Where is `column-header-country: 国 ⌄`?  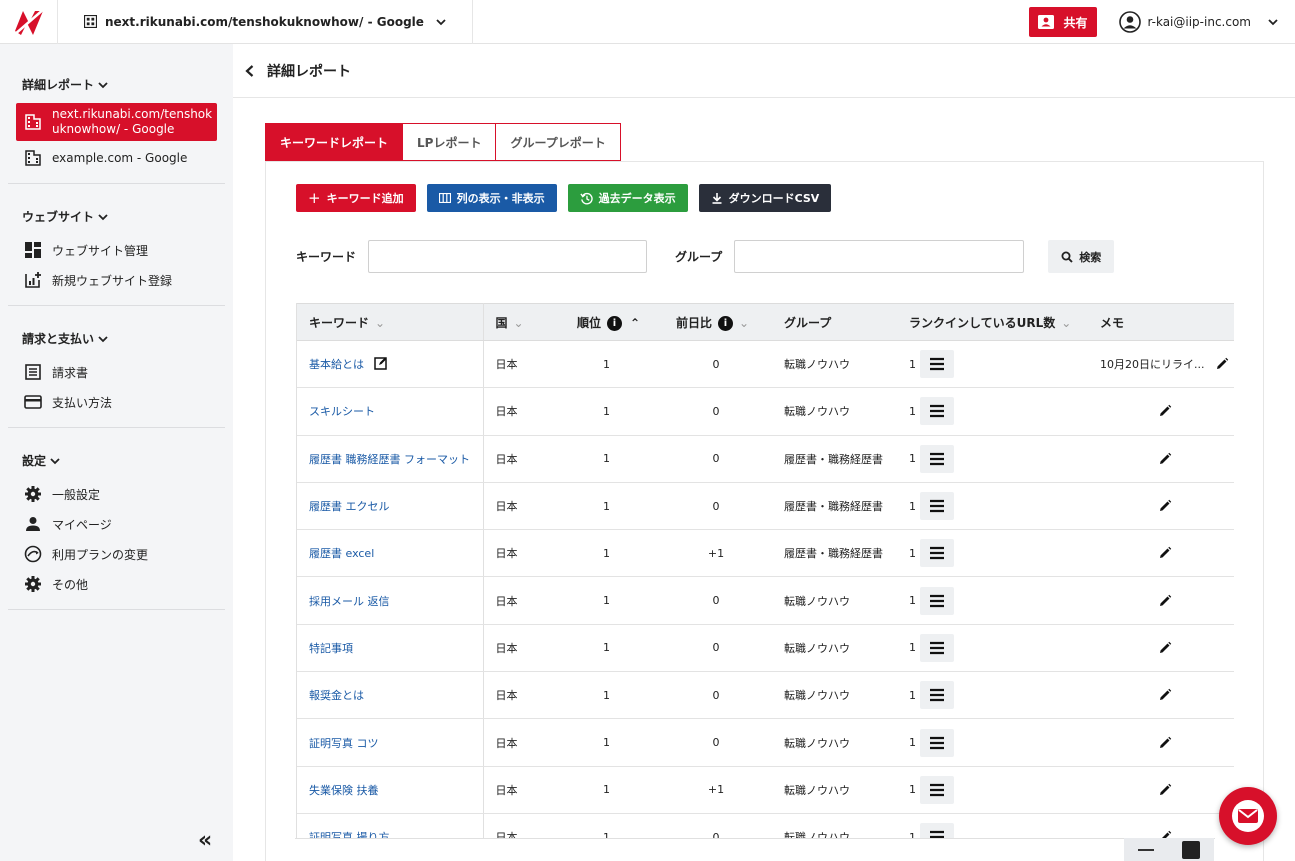 column-header-country: 国 ⌄ is located at coordinates (518, 322).